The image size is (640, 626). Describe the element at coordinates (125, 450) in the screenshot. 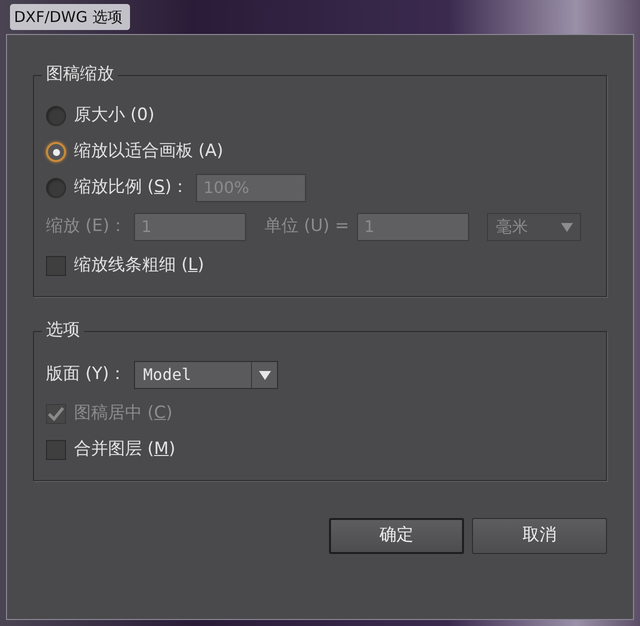

I see `checkbox-label: 合并图层 (M)` at that location.